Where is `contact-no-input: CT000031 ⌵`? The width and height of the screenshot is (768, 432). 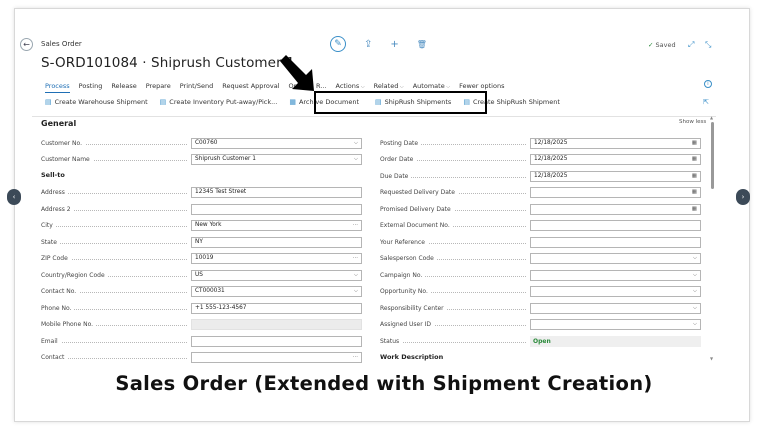
contact-no-input: CT000031 ⌵ is located at coordinates (276, 291).